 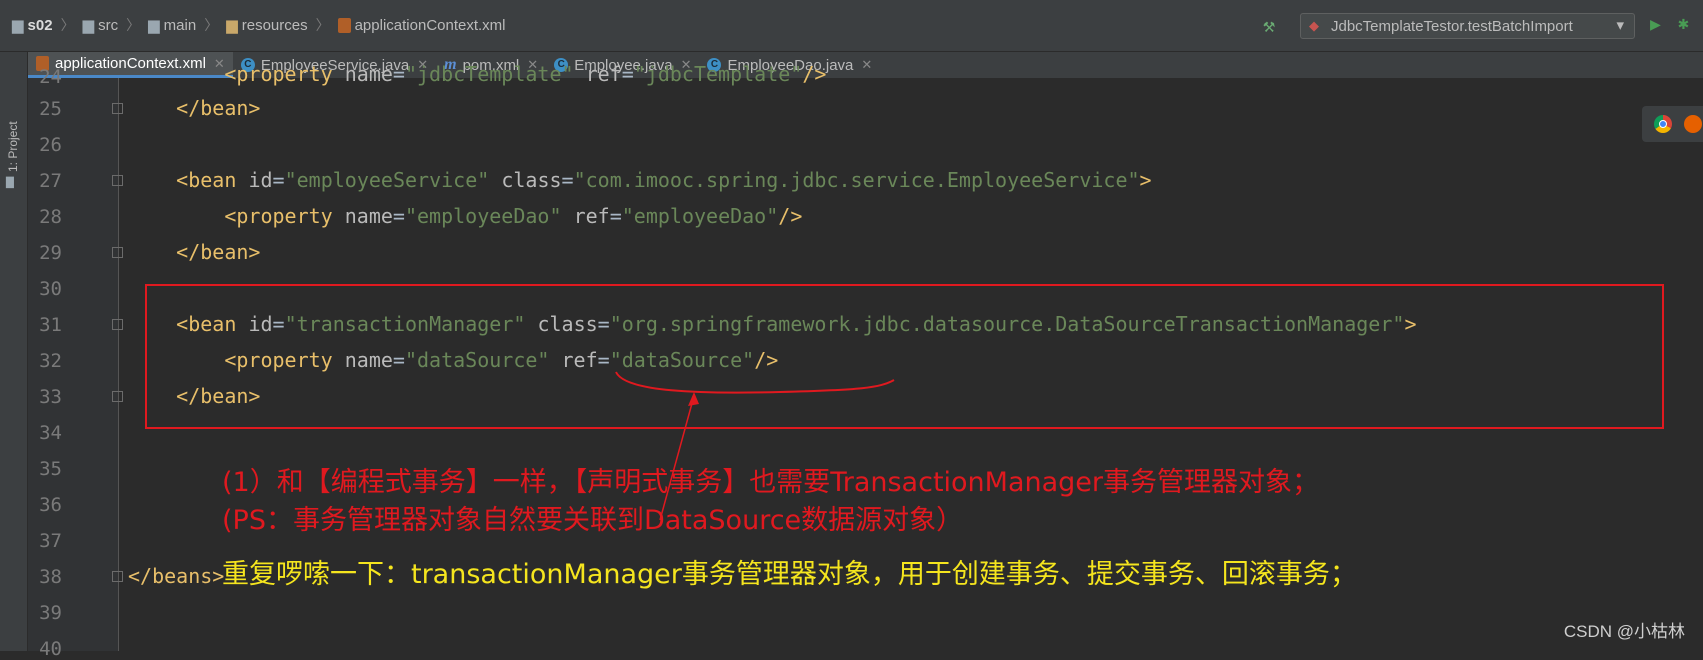 I want to click on resources-folder-icon: ▆, so click(x=232, y=25).